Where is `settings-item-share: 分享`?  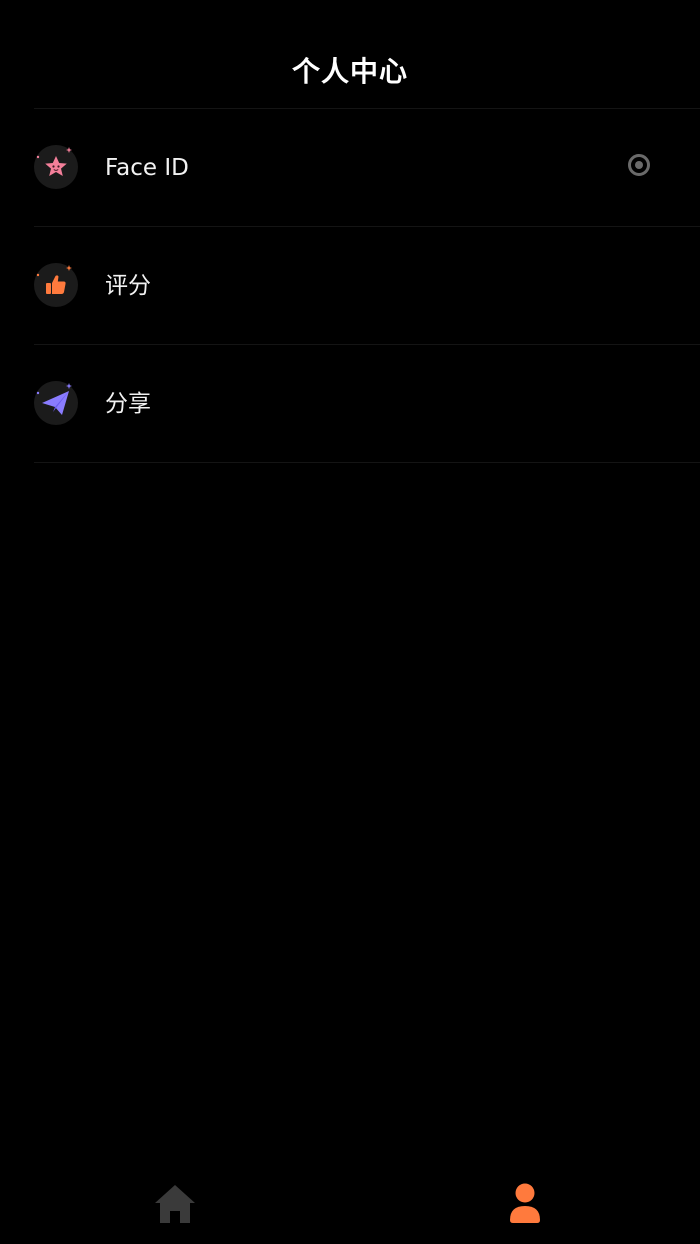
settings-item-share: 分享 is located at coordinates (367, 404).